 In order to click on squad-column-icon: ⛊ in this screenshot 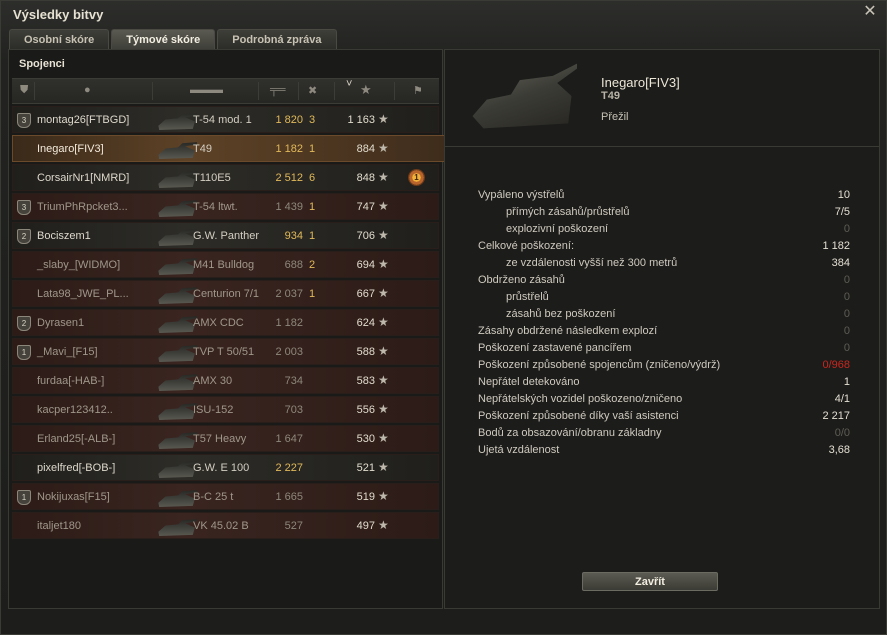, I will do `click(24, 90)`.